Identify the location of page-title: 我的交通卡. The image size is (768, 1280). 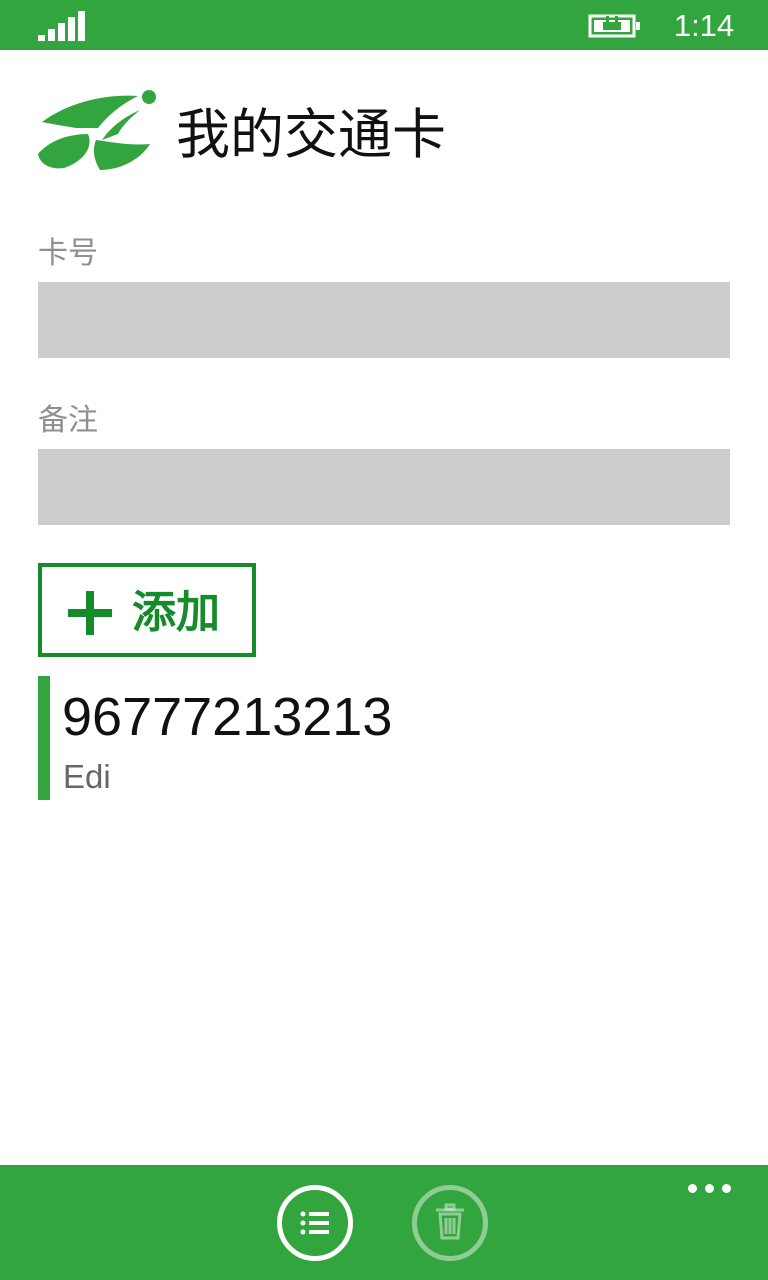
(311, 134).